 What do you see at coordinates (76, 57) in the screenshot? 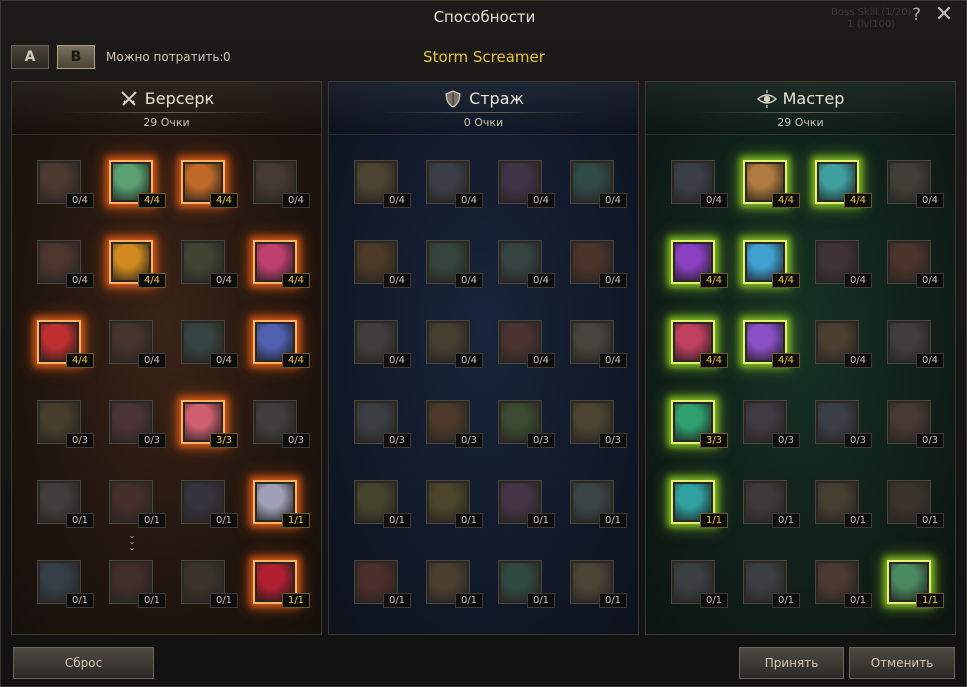
I see `preset-b-button: B` at bounding box center [76, 57].